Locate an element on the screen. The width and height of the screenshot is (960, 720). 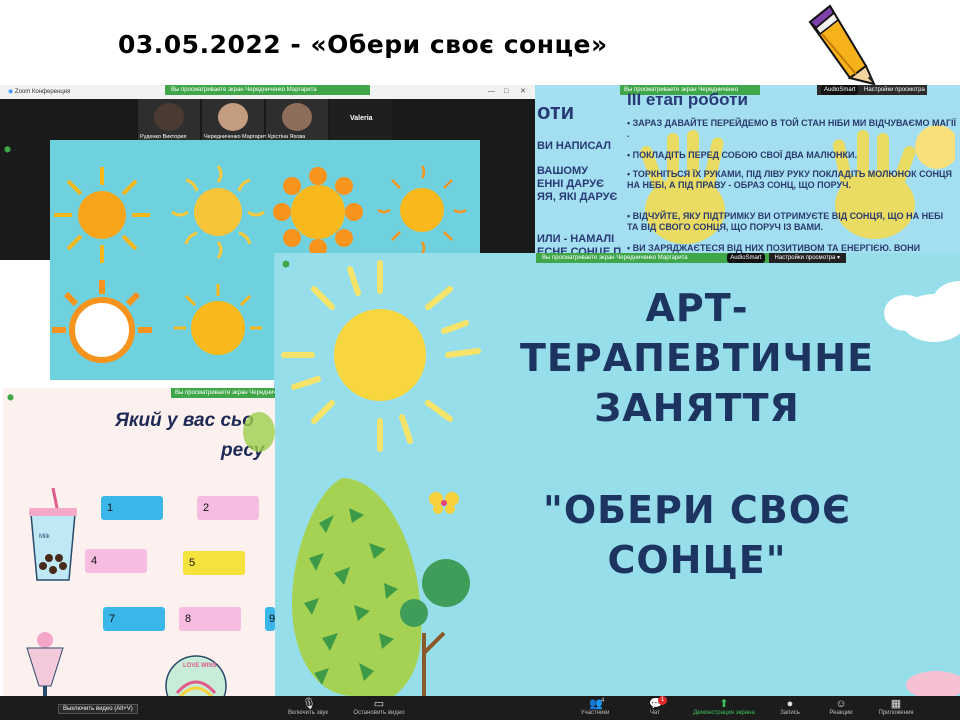
video-tooltip: Выключить видео (Alt+V) is located at coordinates (98, 709).